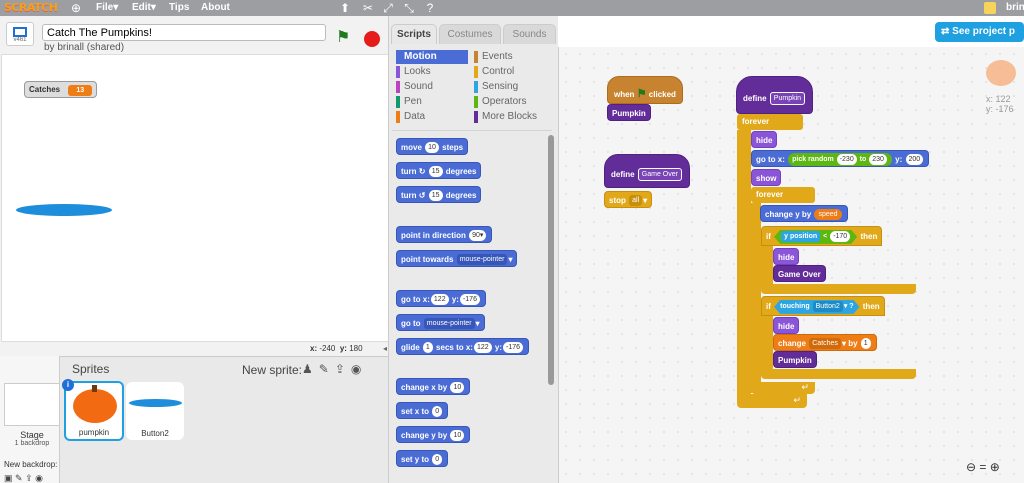 The width and height of the screenshot is (1024, 483). I want to click on green-flag-icon: ⚑, so click(343, 38).